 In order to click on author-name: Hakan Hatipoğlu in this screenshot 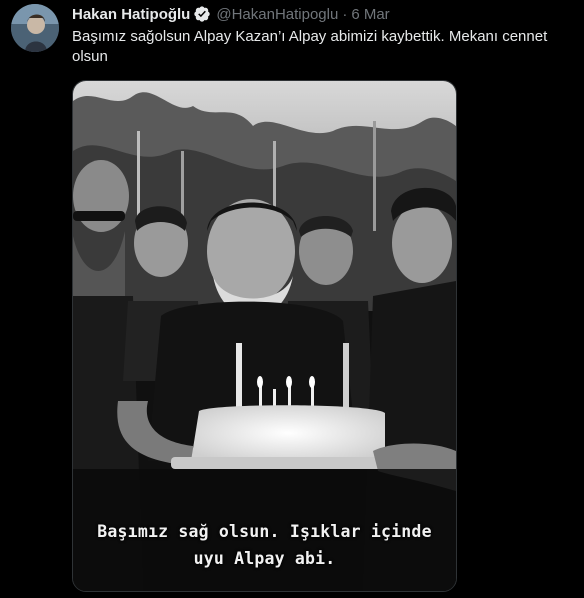, I will do `click(131, 14)`.